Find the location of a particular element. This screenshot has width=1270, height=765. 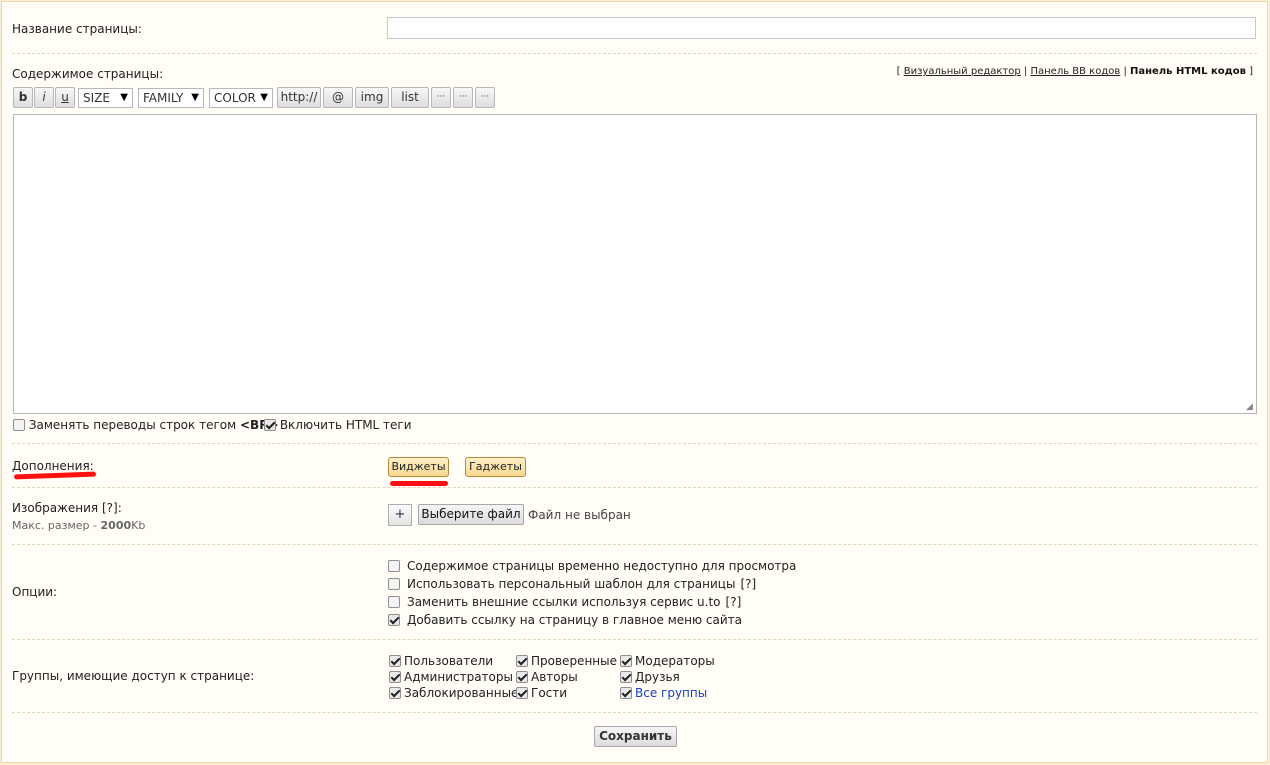

annotation-underline is located at coordinates (419, 483).